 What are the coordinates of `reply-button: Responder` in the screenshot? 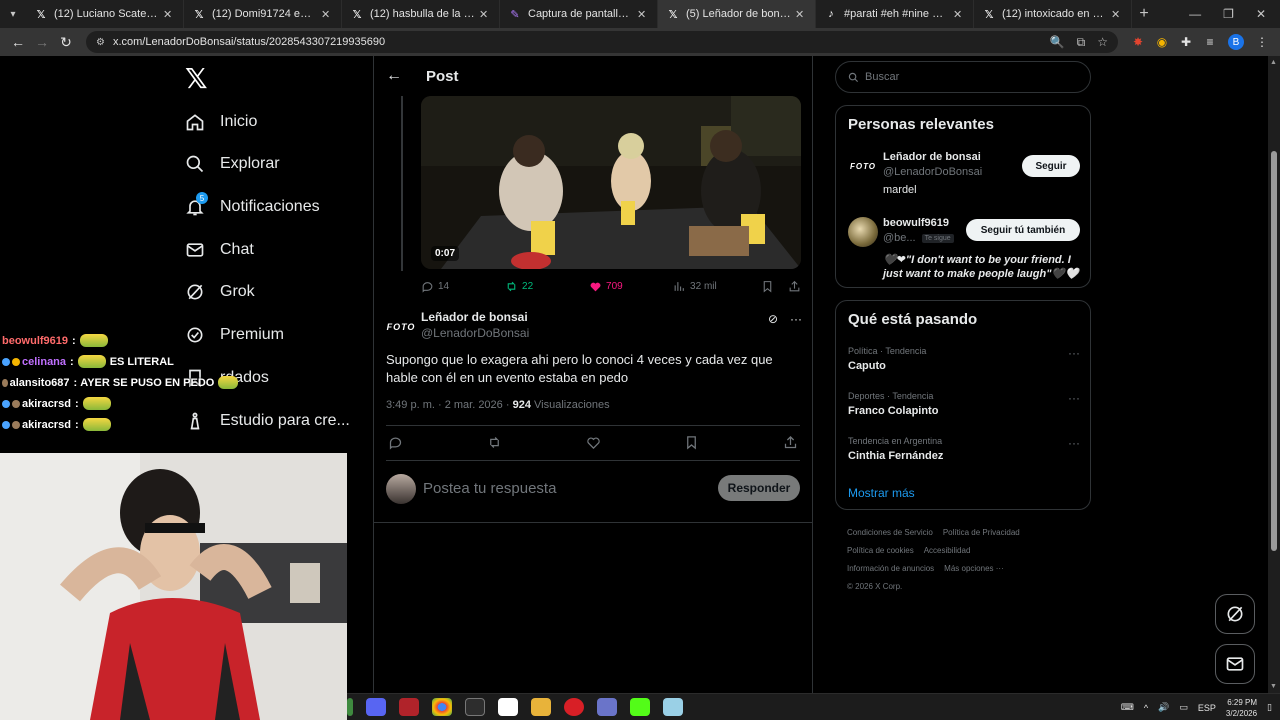 It's located at (759, 488).